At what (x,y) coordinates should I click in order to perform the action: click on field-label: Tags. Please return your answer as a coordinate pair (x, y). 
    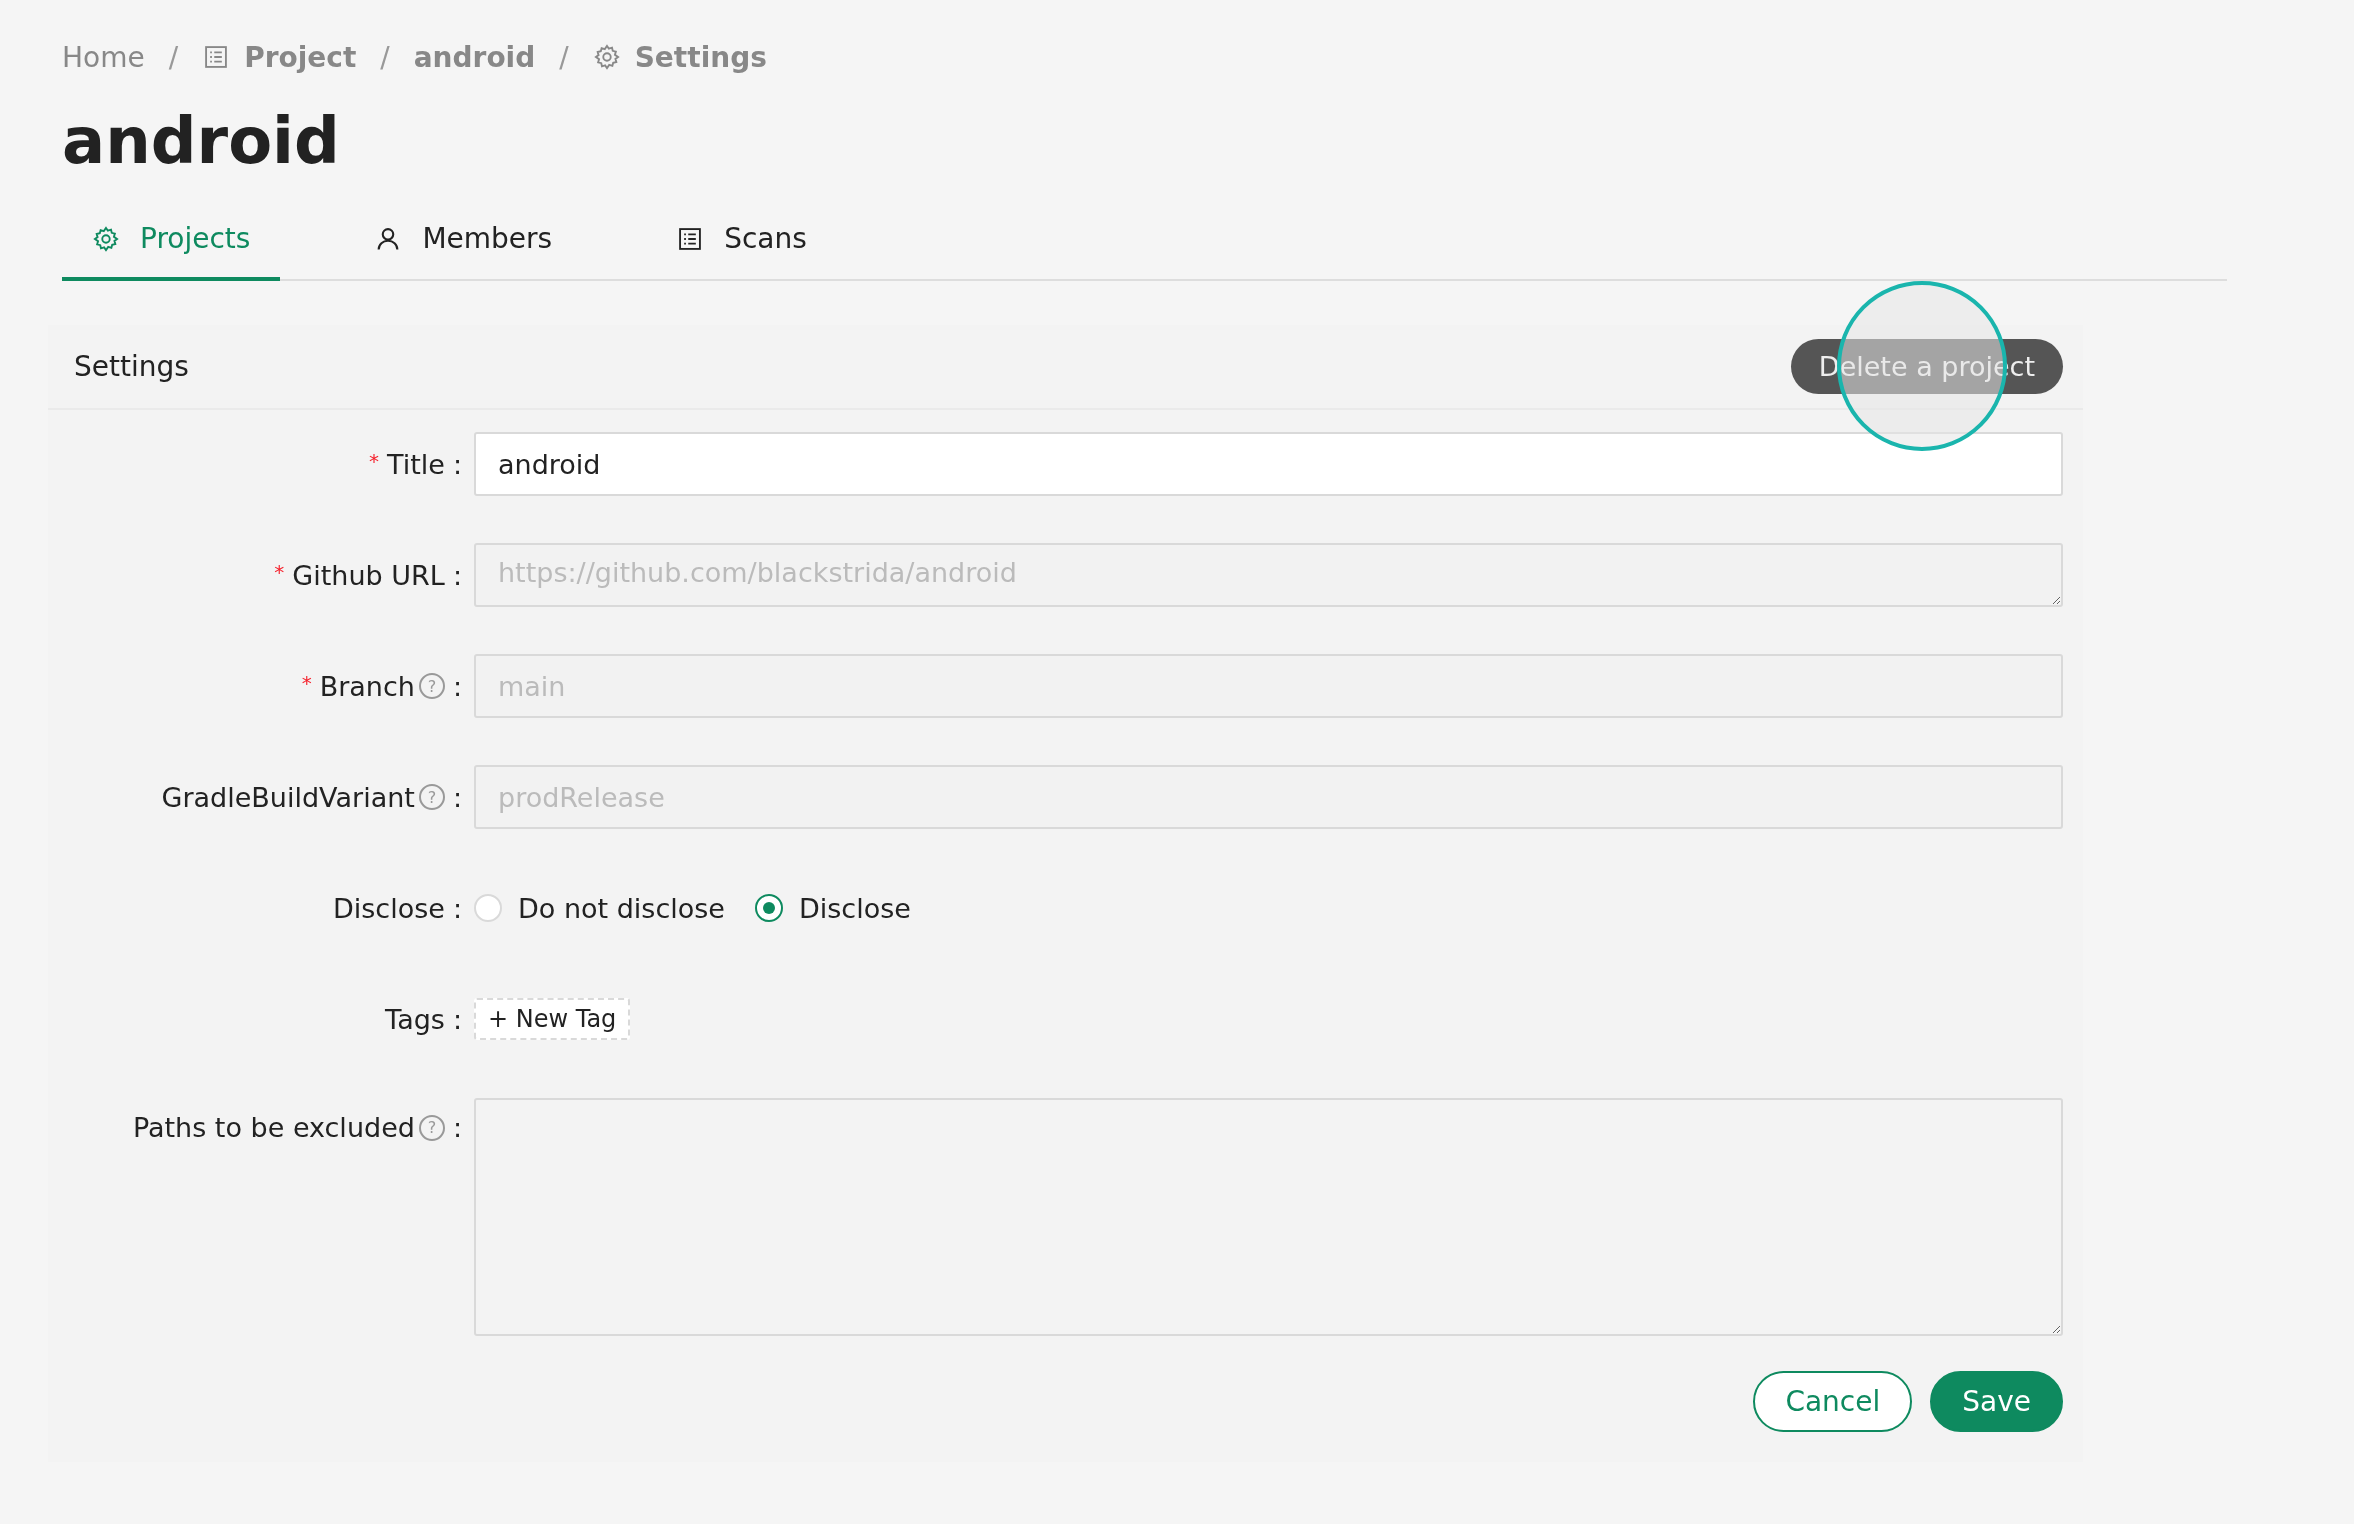
    Looking at the image, I should click on (415, 1019).